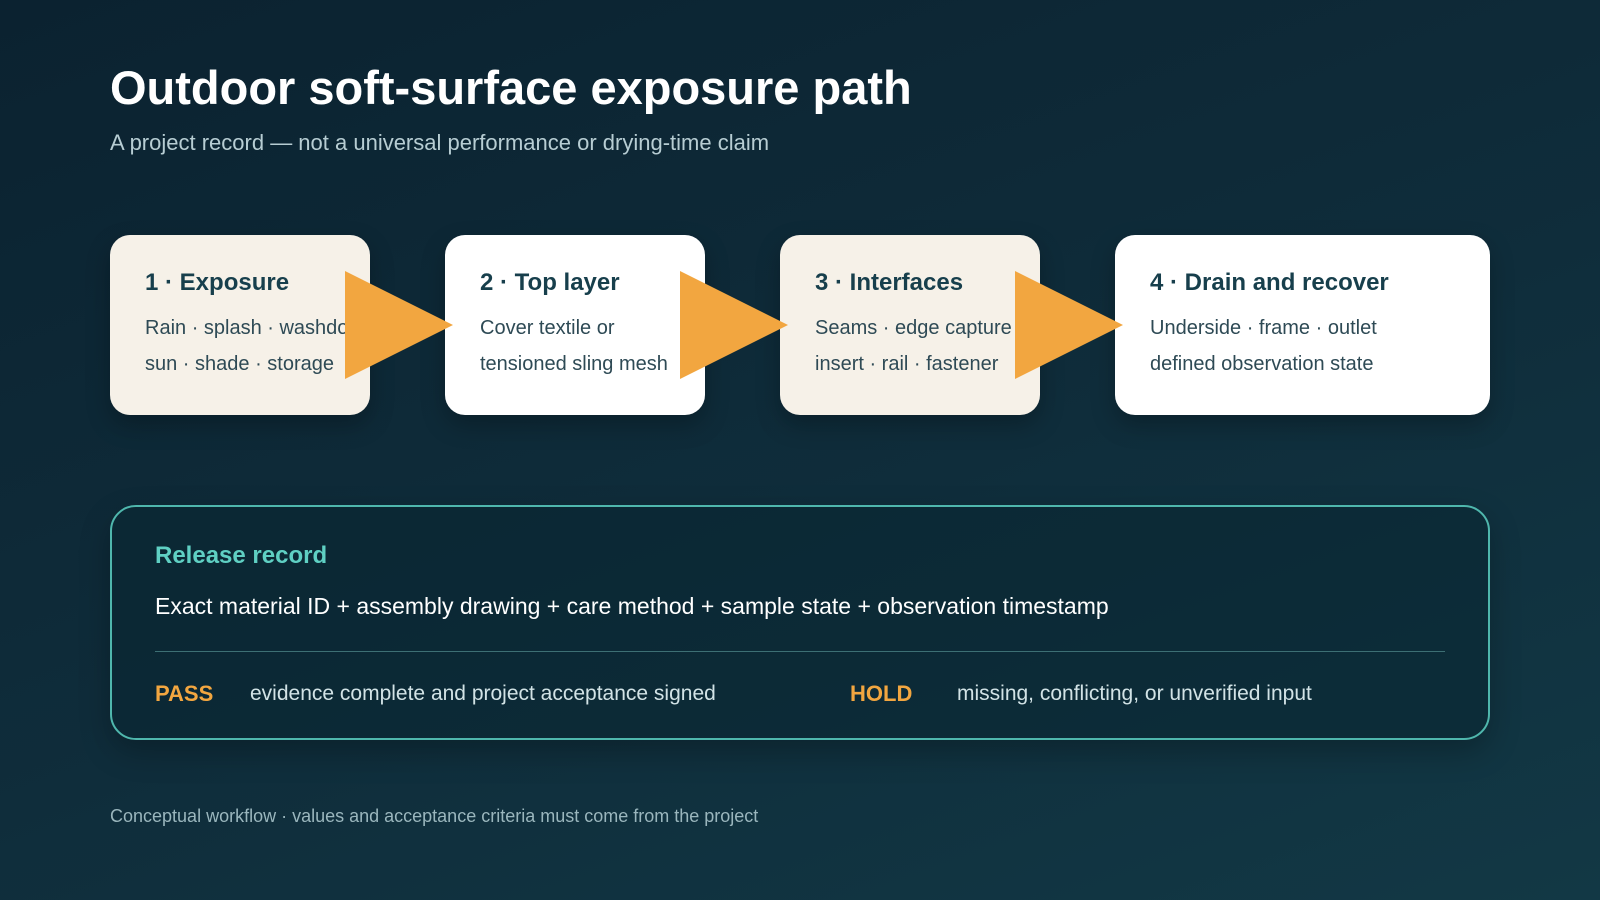  What do you see at coordinates (1269, 282) in the screenshot?
I see `step-title: 4 · Drain and recover` at bounding box center [1269, 282].